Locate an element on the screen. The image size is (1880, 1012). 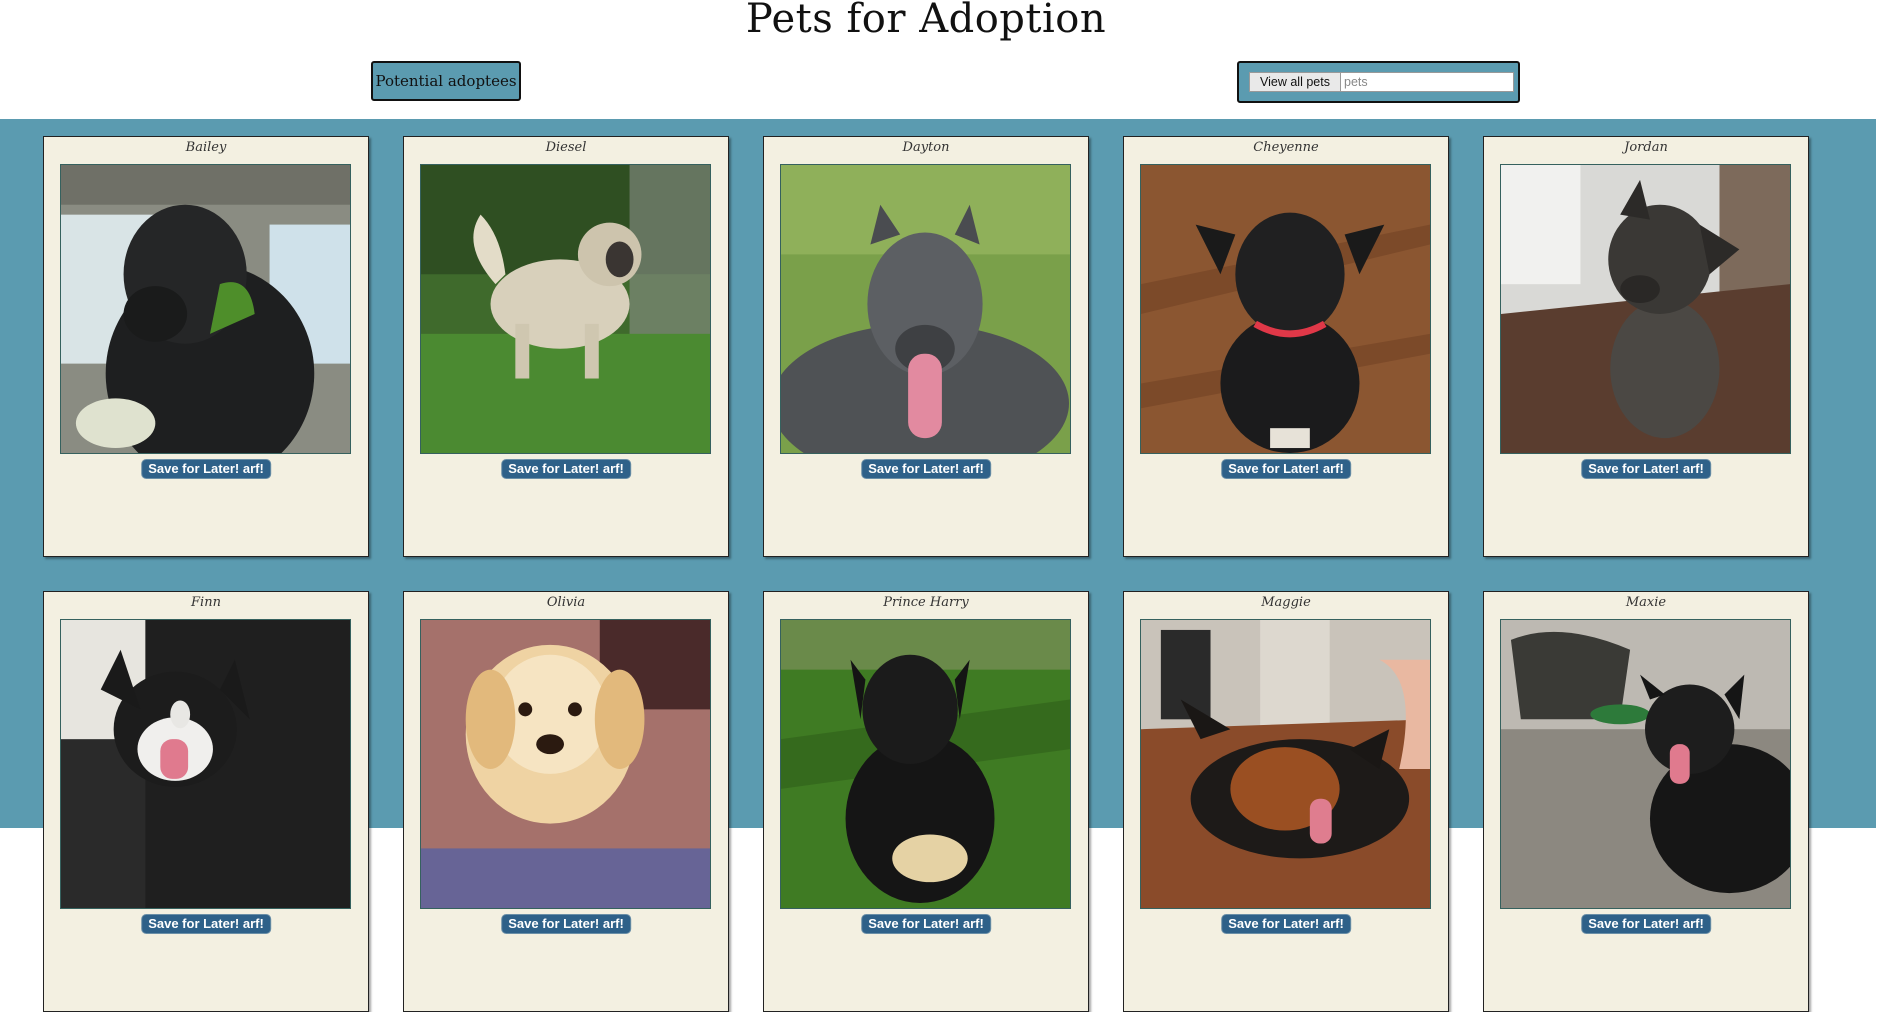
page-title: Pets for Adoption is located at coordinates (926, 21).